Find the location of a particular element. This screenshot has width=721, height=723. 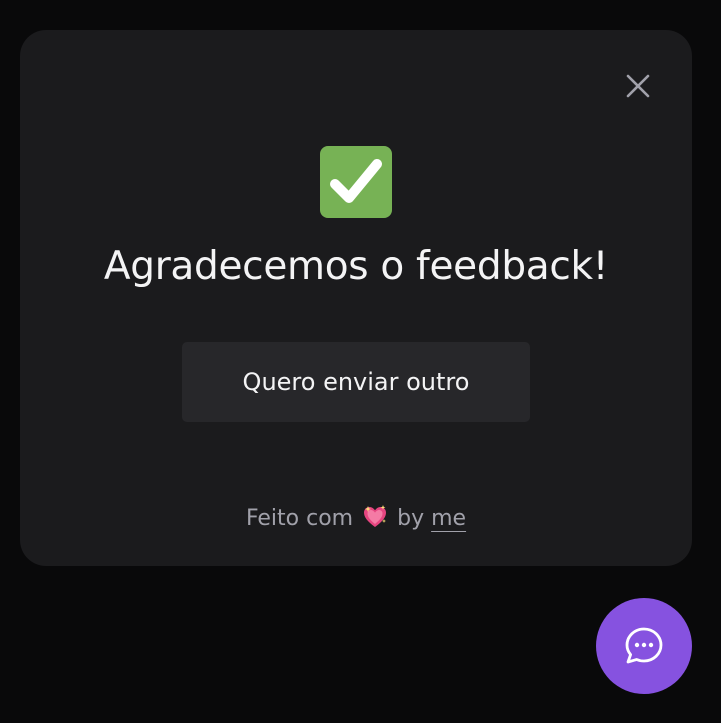

footer-by: by is located at coordinates (411, 518).